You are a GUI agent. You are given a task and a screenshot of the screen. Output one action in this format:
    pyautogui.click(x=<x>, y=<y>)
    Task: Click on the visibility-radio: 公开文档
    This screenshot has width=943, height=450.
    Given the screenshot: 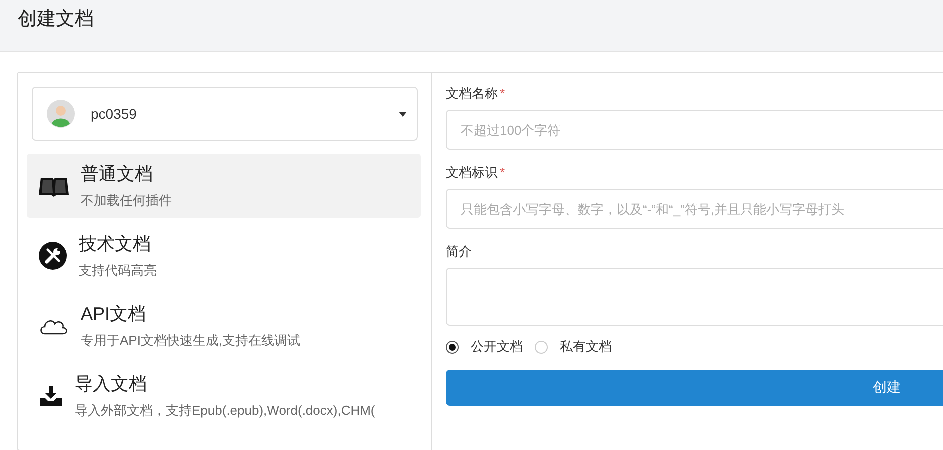 What is the action you would take?
    pyautogui.click(x=484, y=347)
    